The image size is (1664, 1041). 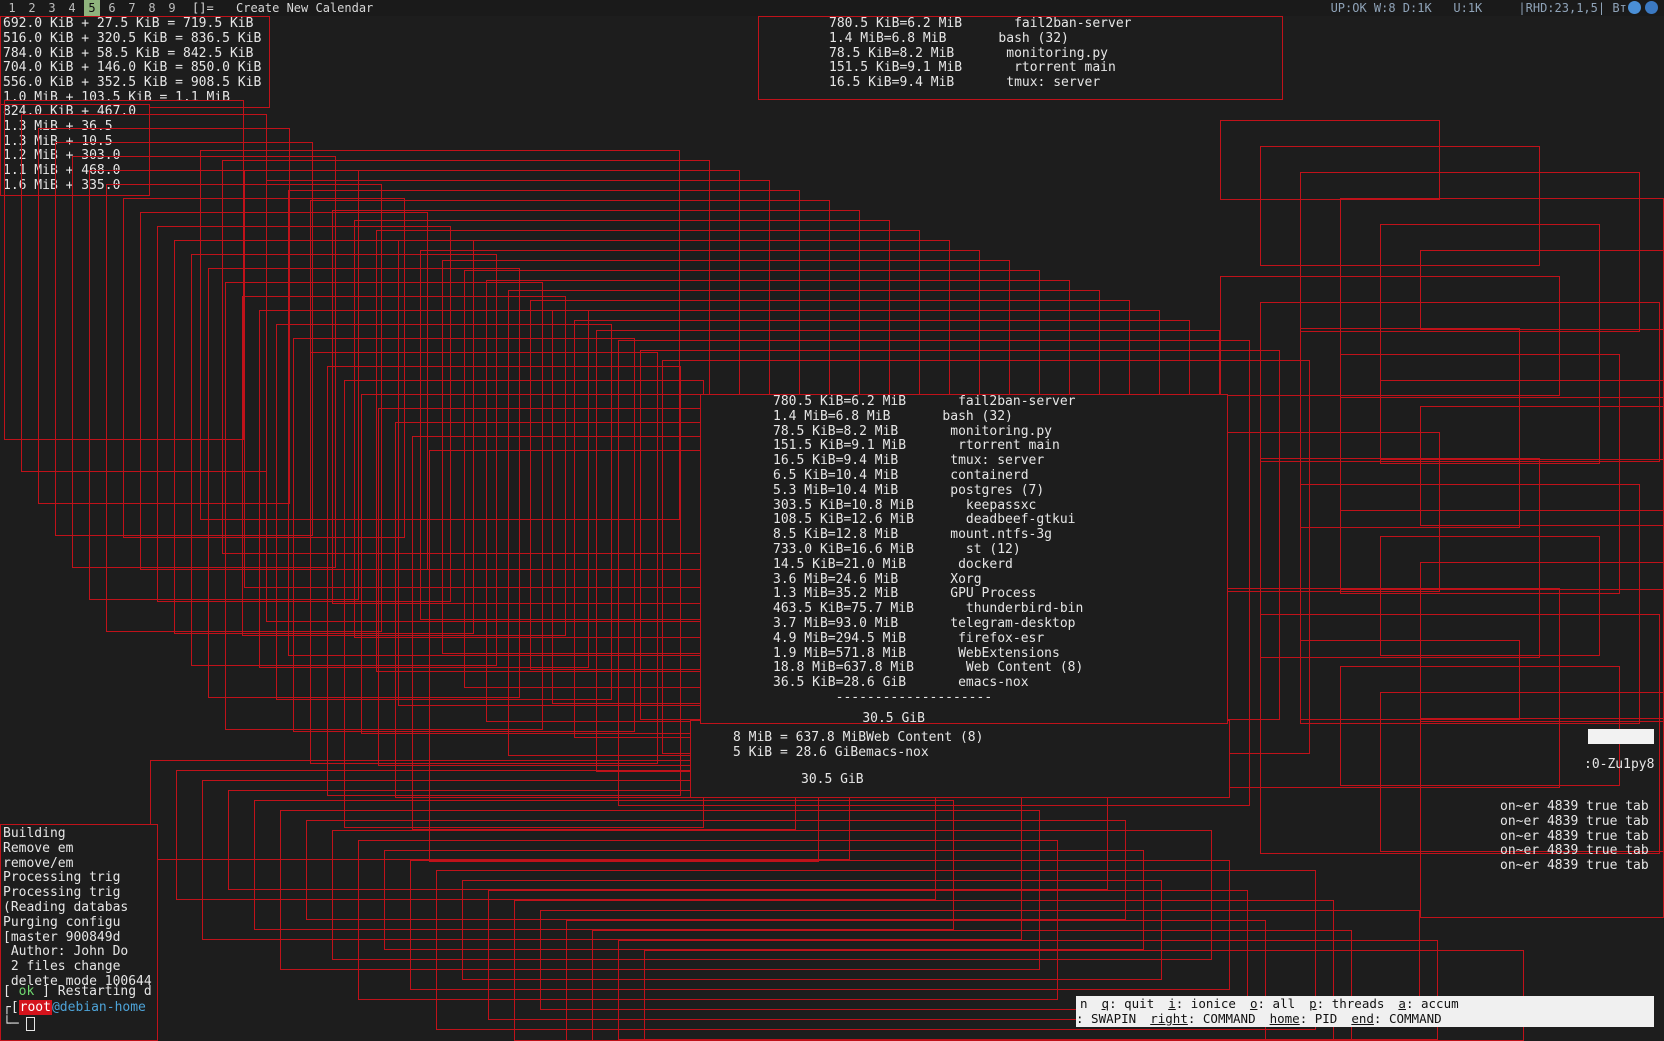 What do you see at coordinates (808, 401) in the screenshot?
I see `swap-value: 780.5 KiB` at bounding box center [808, 401].